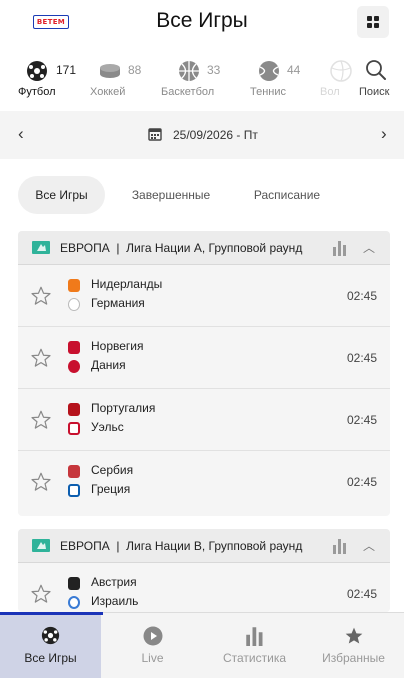 The height and width of the screenshot is (678, 404). What do you see at coordinates (202, 20) in the screenshot?
I see `page-title: Все Игры` at bounding box center [202, 20].